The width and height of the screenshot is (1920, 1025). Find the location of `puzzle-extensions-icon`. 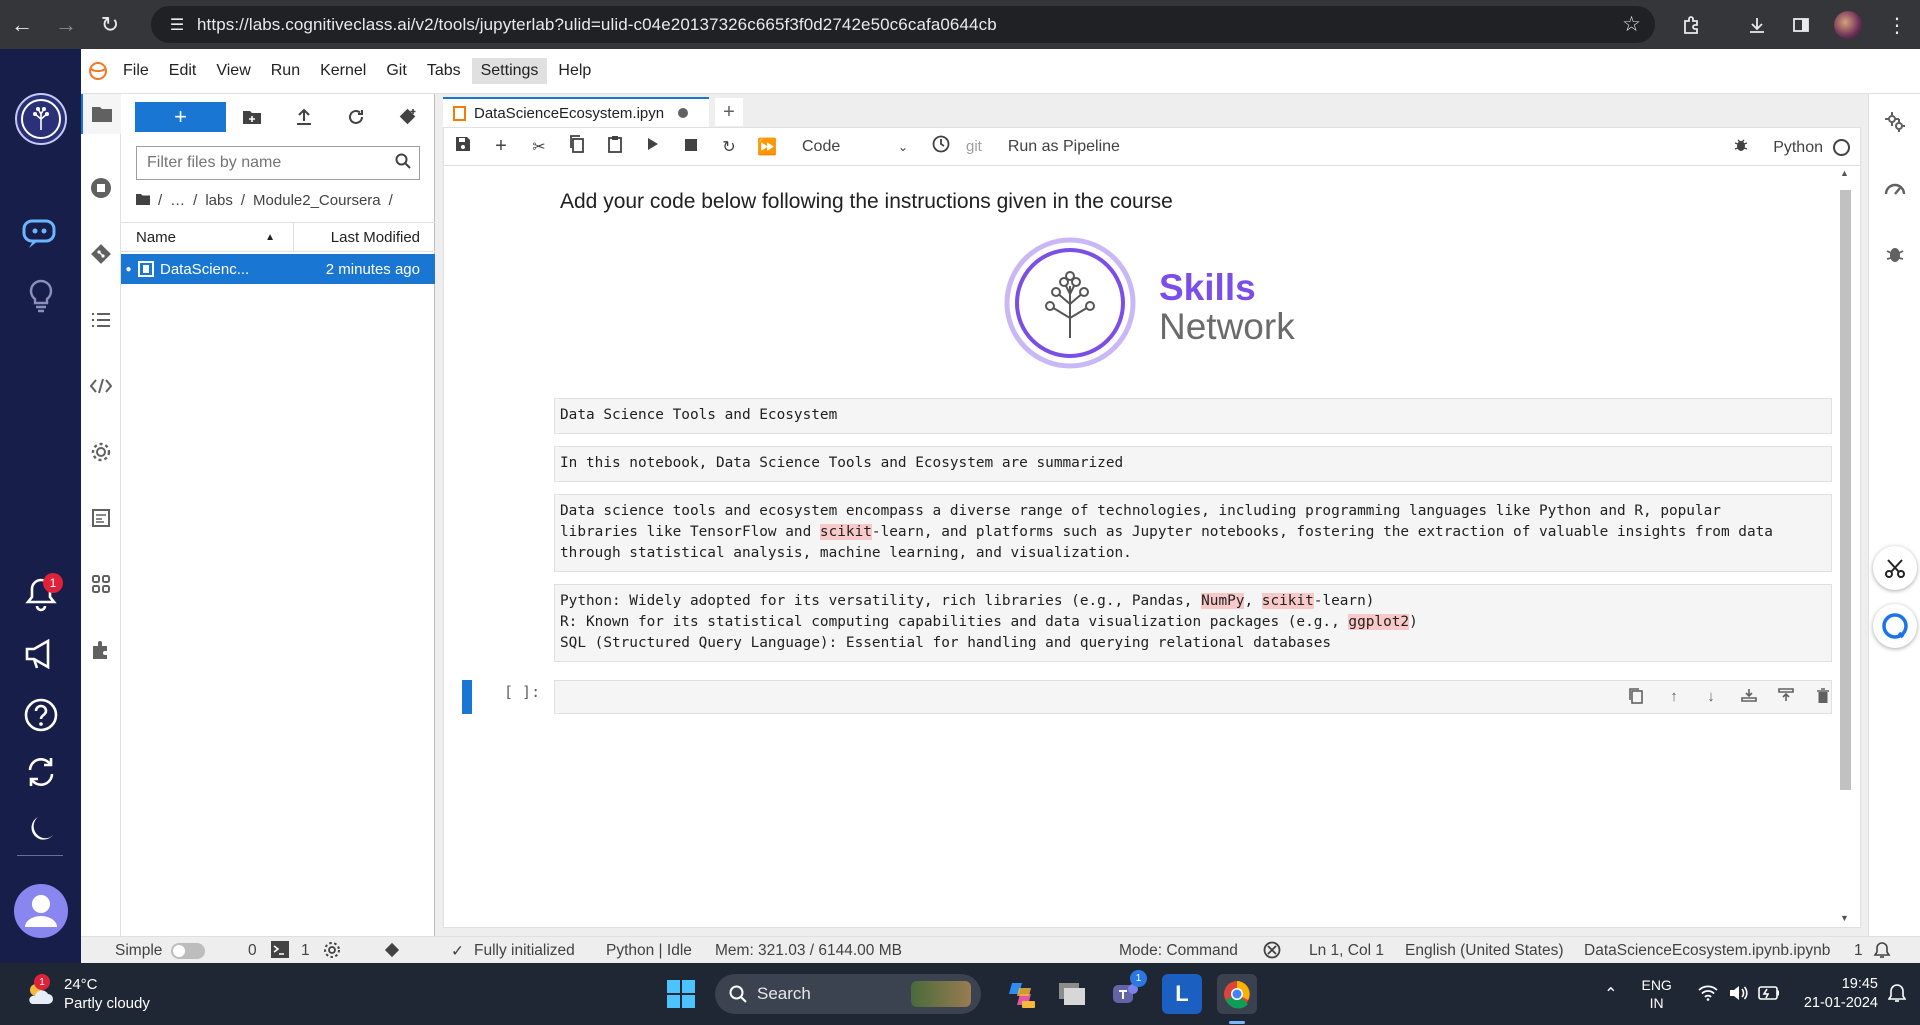

puzzle-extensions-icon is located at coordinates (101, 650).